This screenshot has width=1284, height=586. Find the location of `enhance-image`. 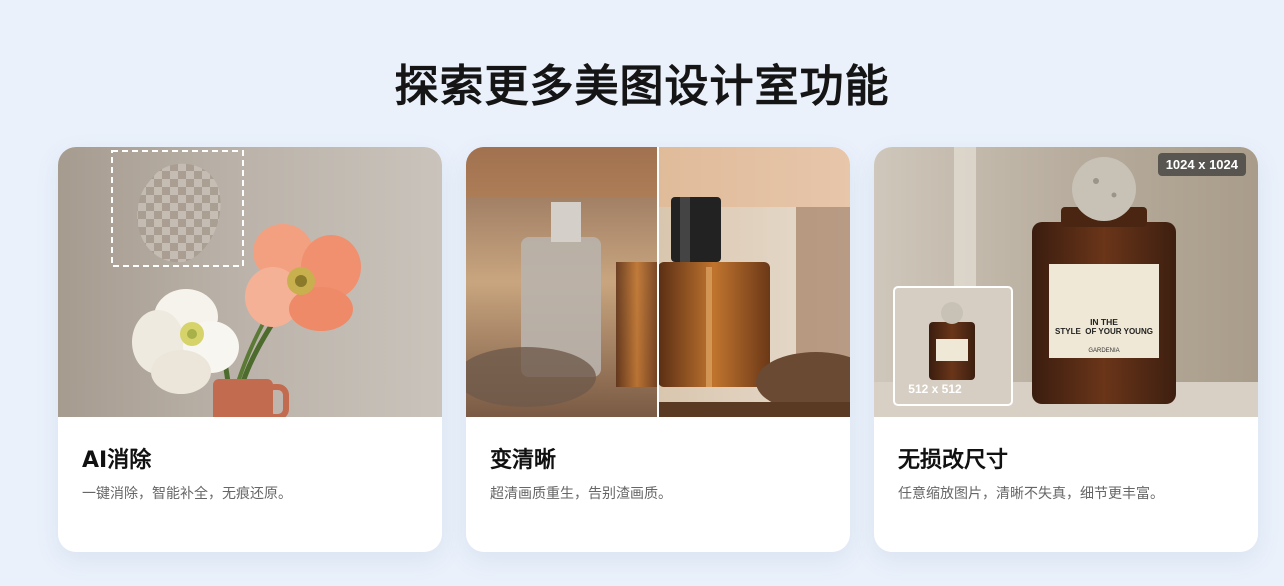

enhance-image is located at coordinates (658, 282).